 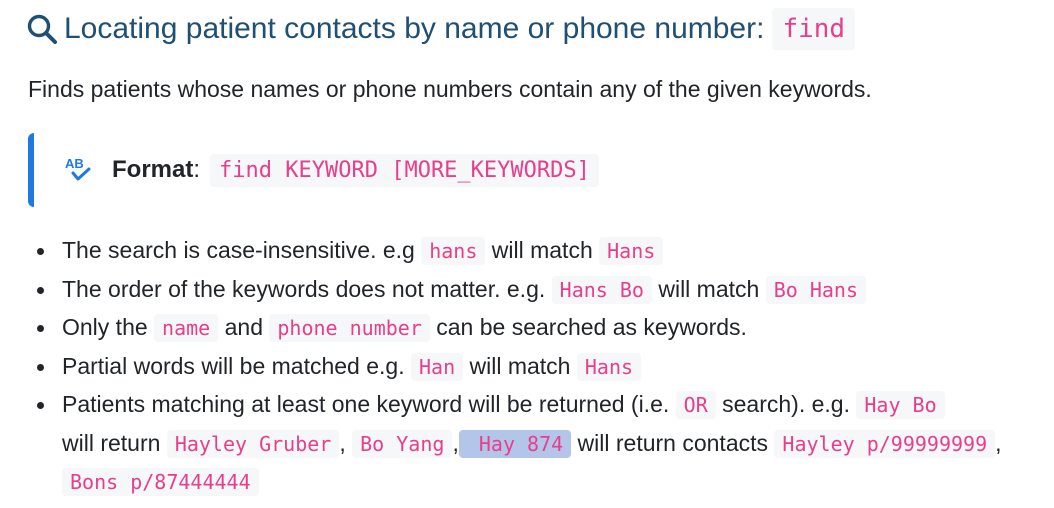 What do you see at coordinates (814, 29) in the screenshot?
I see `heading-command-code: find` at bounding box center [814, 29].